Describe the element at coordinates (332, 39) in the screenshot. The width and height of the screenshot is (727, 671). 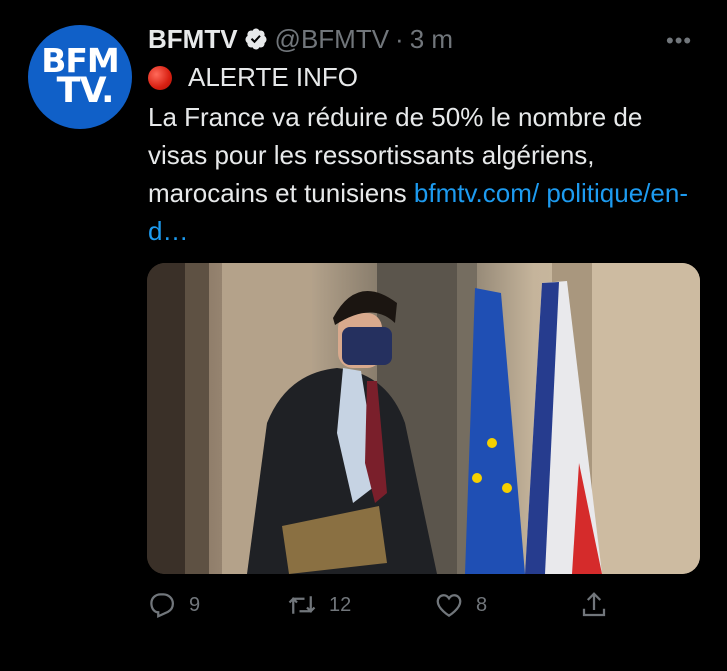
I see `author-handle: @BFMTV` at that location.